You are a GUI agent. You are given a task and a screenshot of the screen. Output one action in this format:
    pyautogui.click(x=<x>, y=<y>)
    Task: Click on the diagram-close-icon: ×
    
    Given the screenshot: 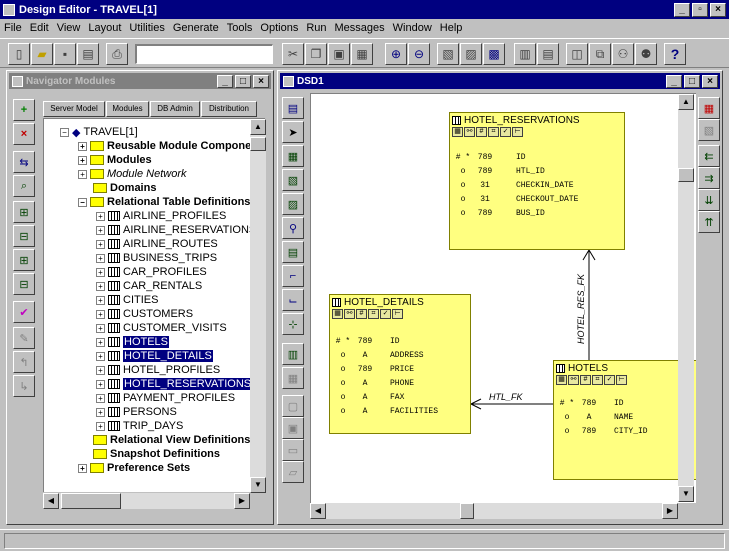 What is the action you would take?
    pyautogui.click(x=710, y=81)
    